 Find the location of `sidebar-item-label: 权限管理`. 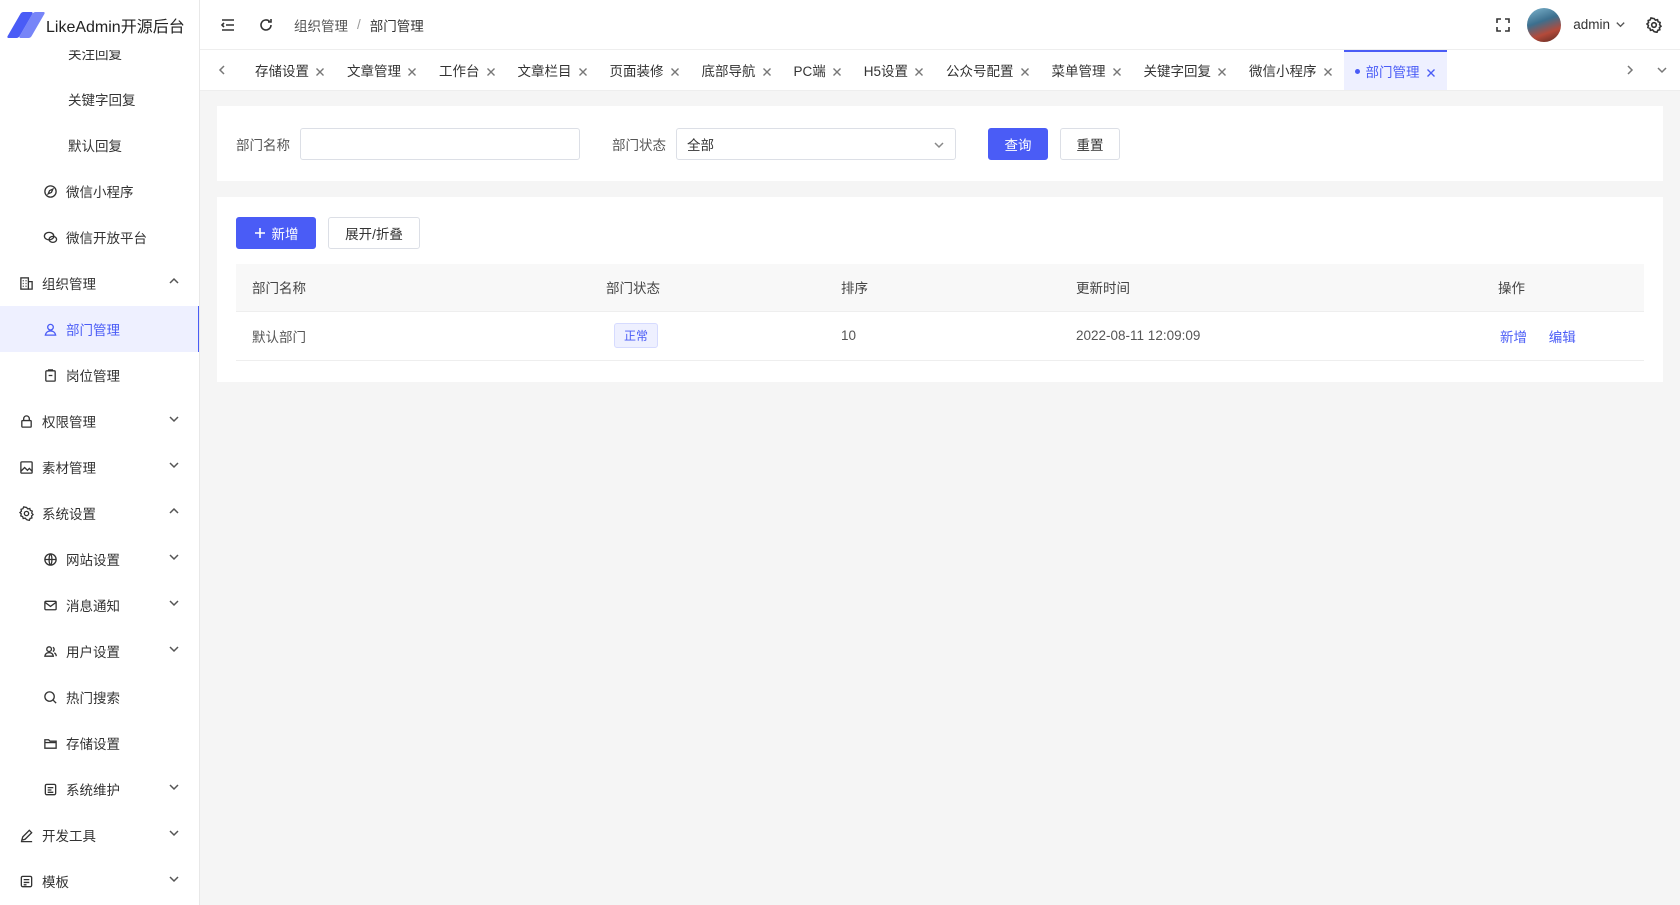

sidebar-item-label: 权限管理 is located at coordinates (69, 422).